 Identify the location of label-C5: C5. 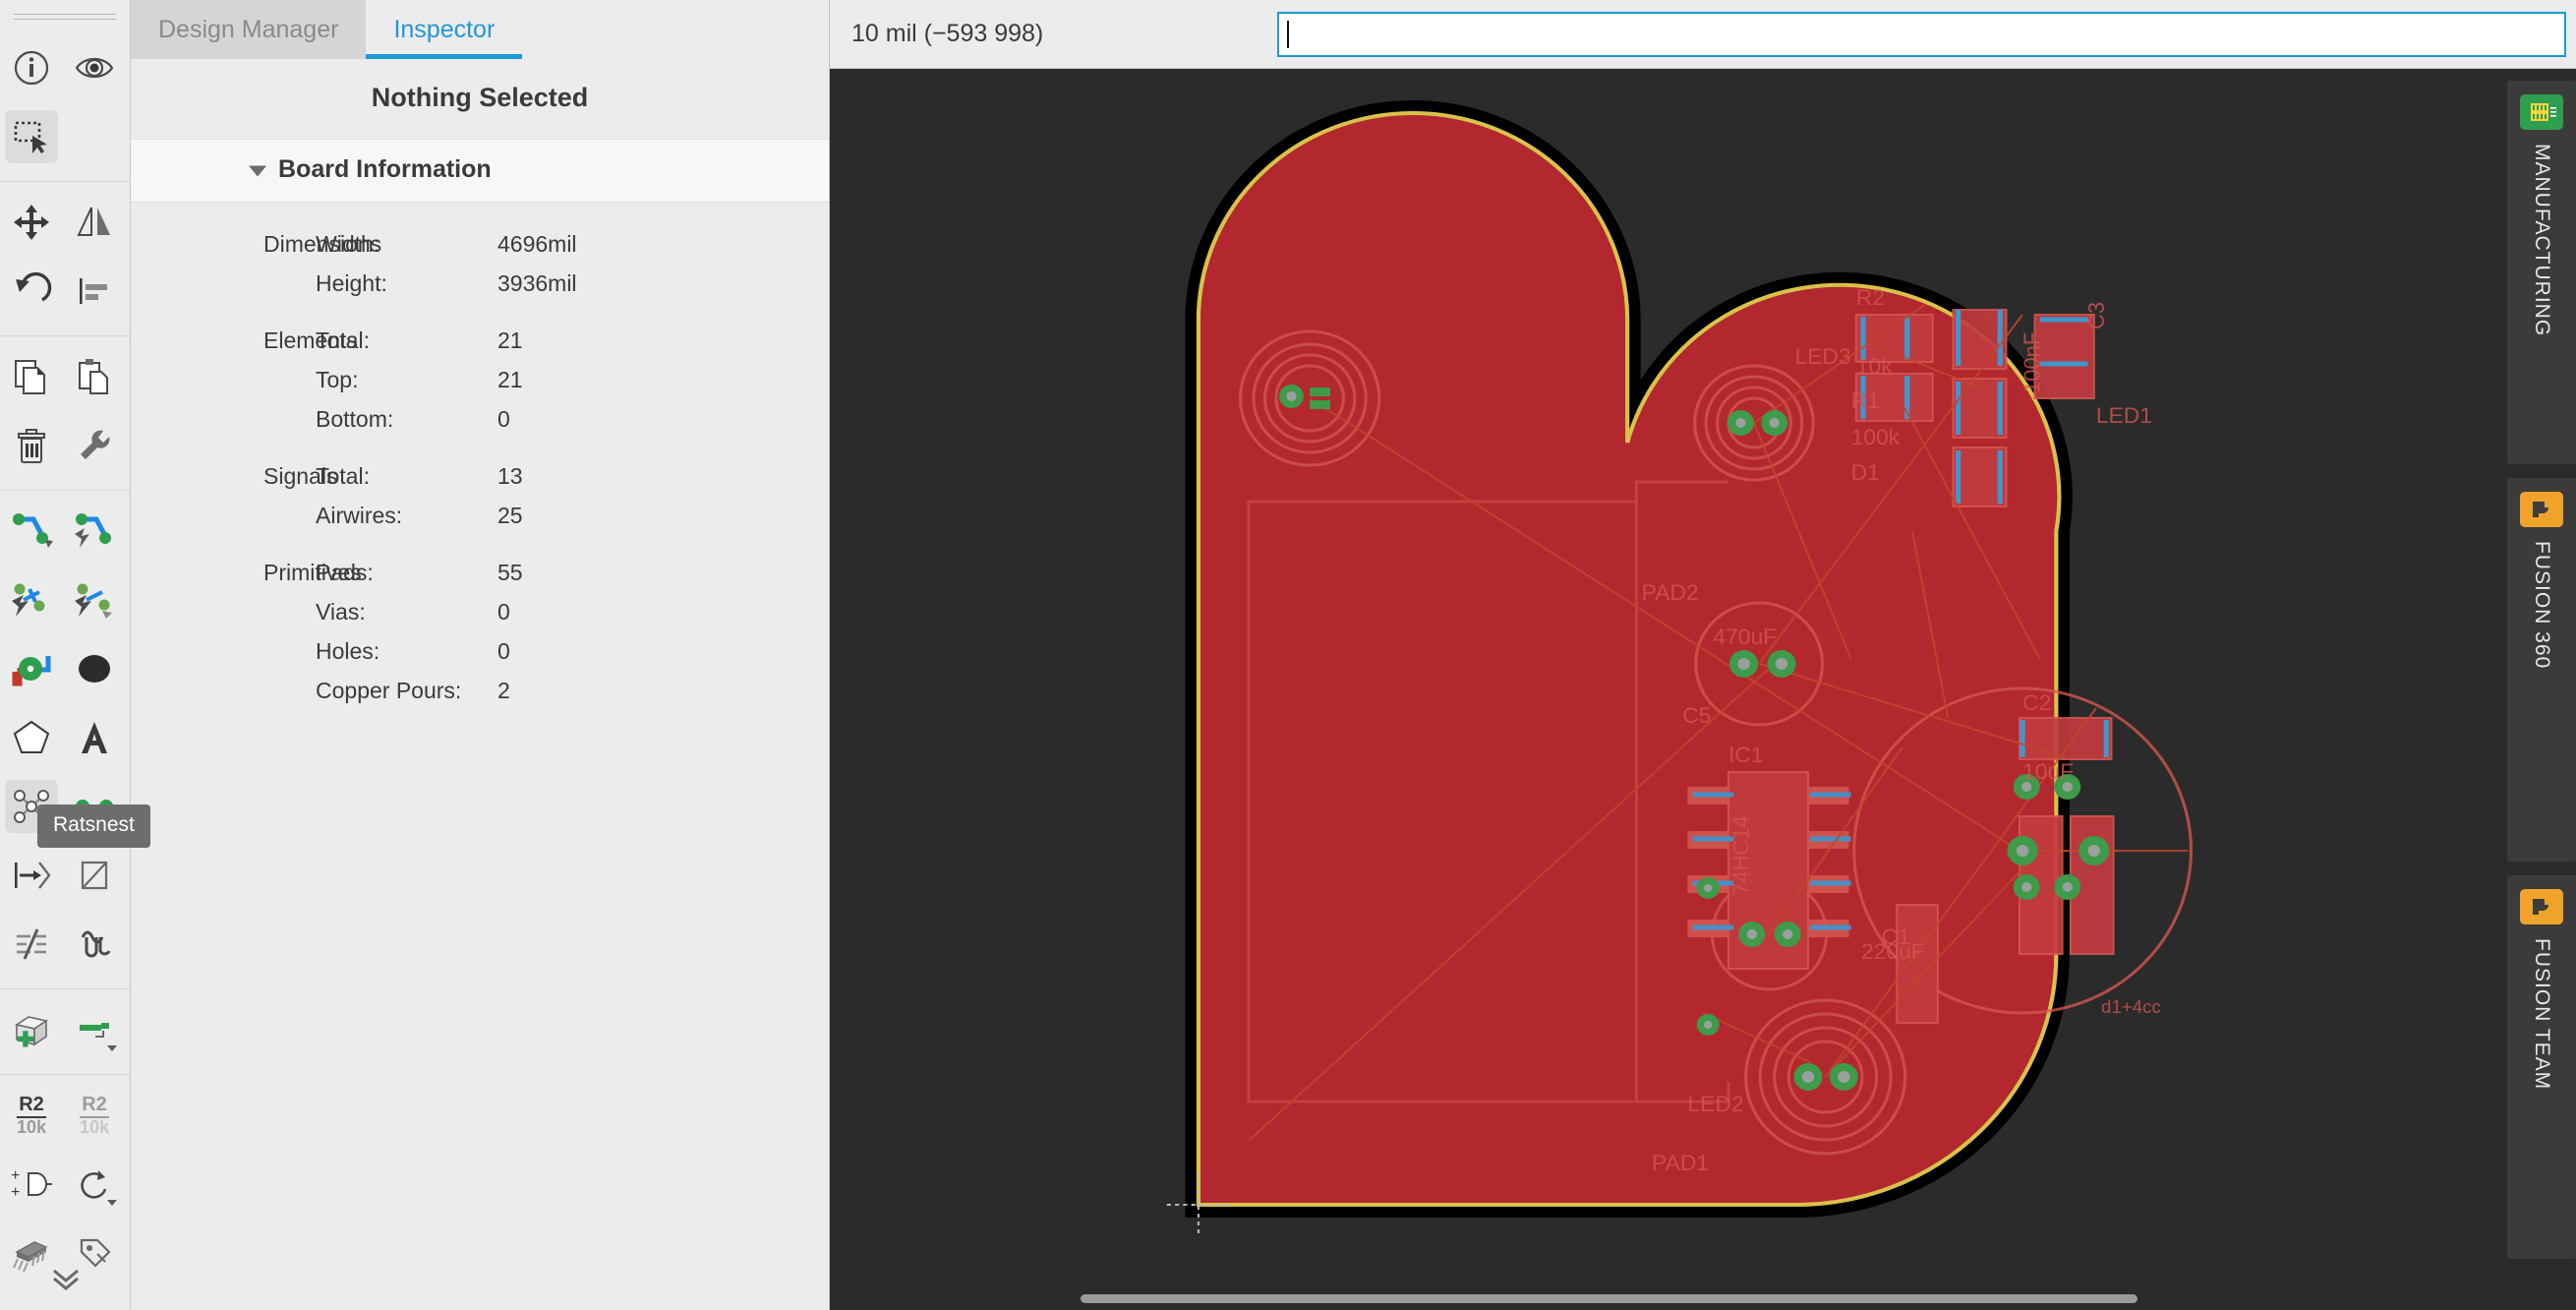
(1696, 716).